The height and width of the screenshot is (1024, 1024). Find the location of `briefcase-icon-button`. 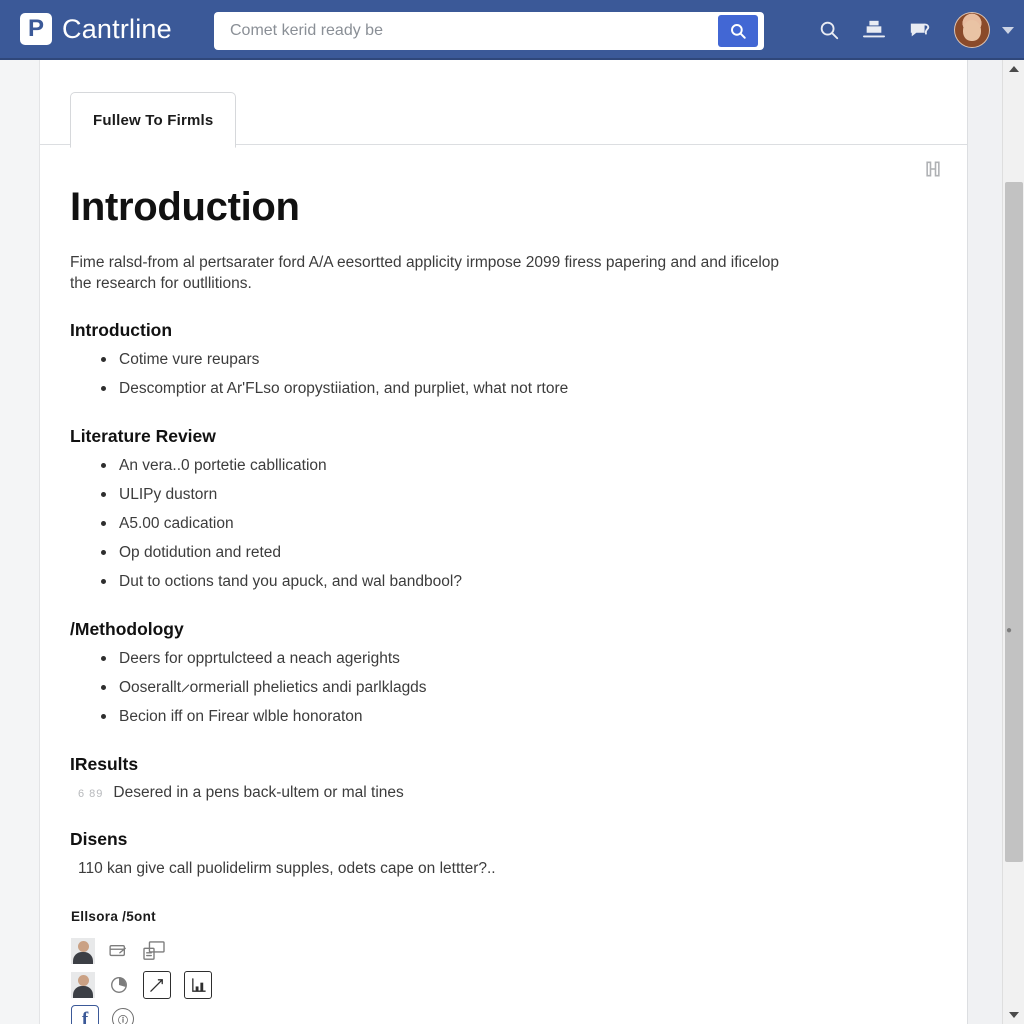

briefcase-icon-button is located at coordinates (874, 30).